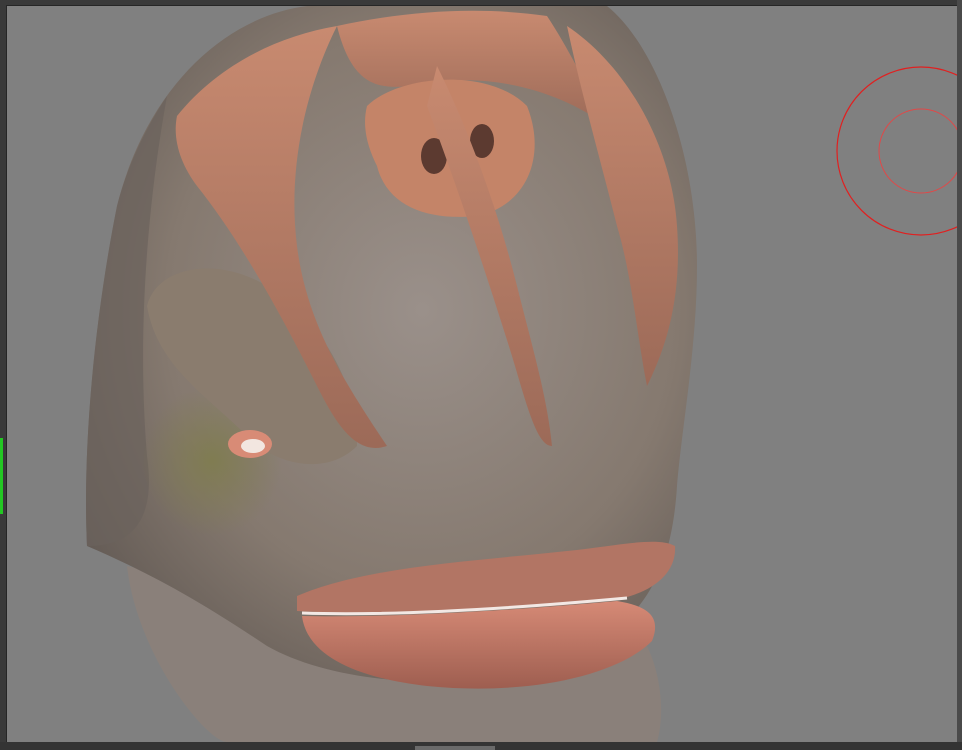 This screenshot has height=750, width=962. I want to click on bottom-drag-handle, so click(455, 748).